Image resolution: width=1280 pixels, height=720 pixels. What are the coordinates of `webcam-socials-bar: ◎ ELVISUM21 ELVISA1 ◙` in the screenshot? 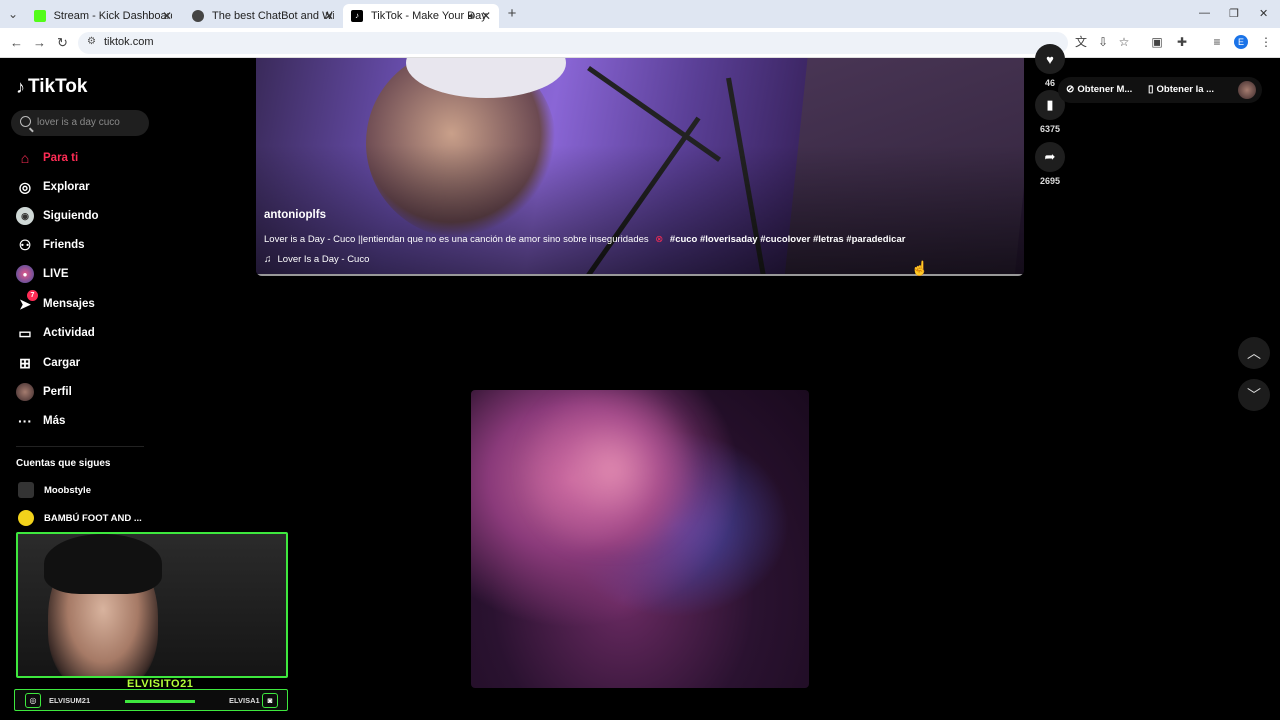 It's located at (151, 700).